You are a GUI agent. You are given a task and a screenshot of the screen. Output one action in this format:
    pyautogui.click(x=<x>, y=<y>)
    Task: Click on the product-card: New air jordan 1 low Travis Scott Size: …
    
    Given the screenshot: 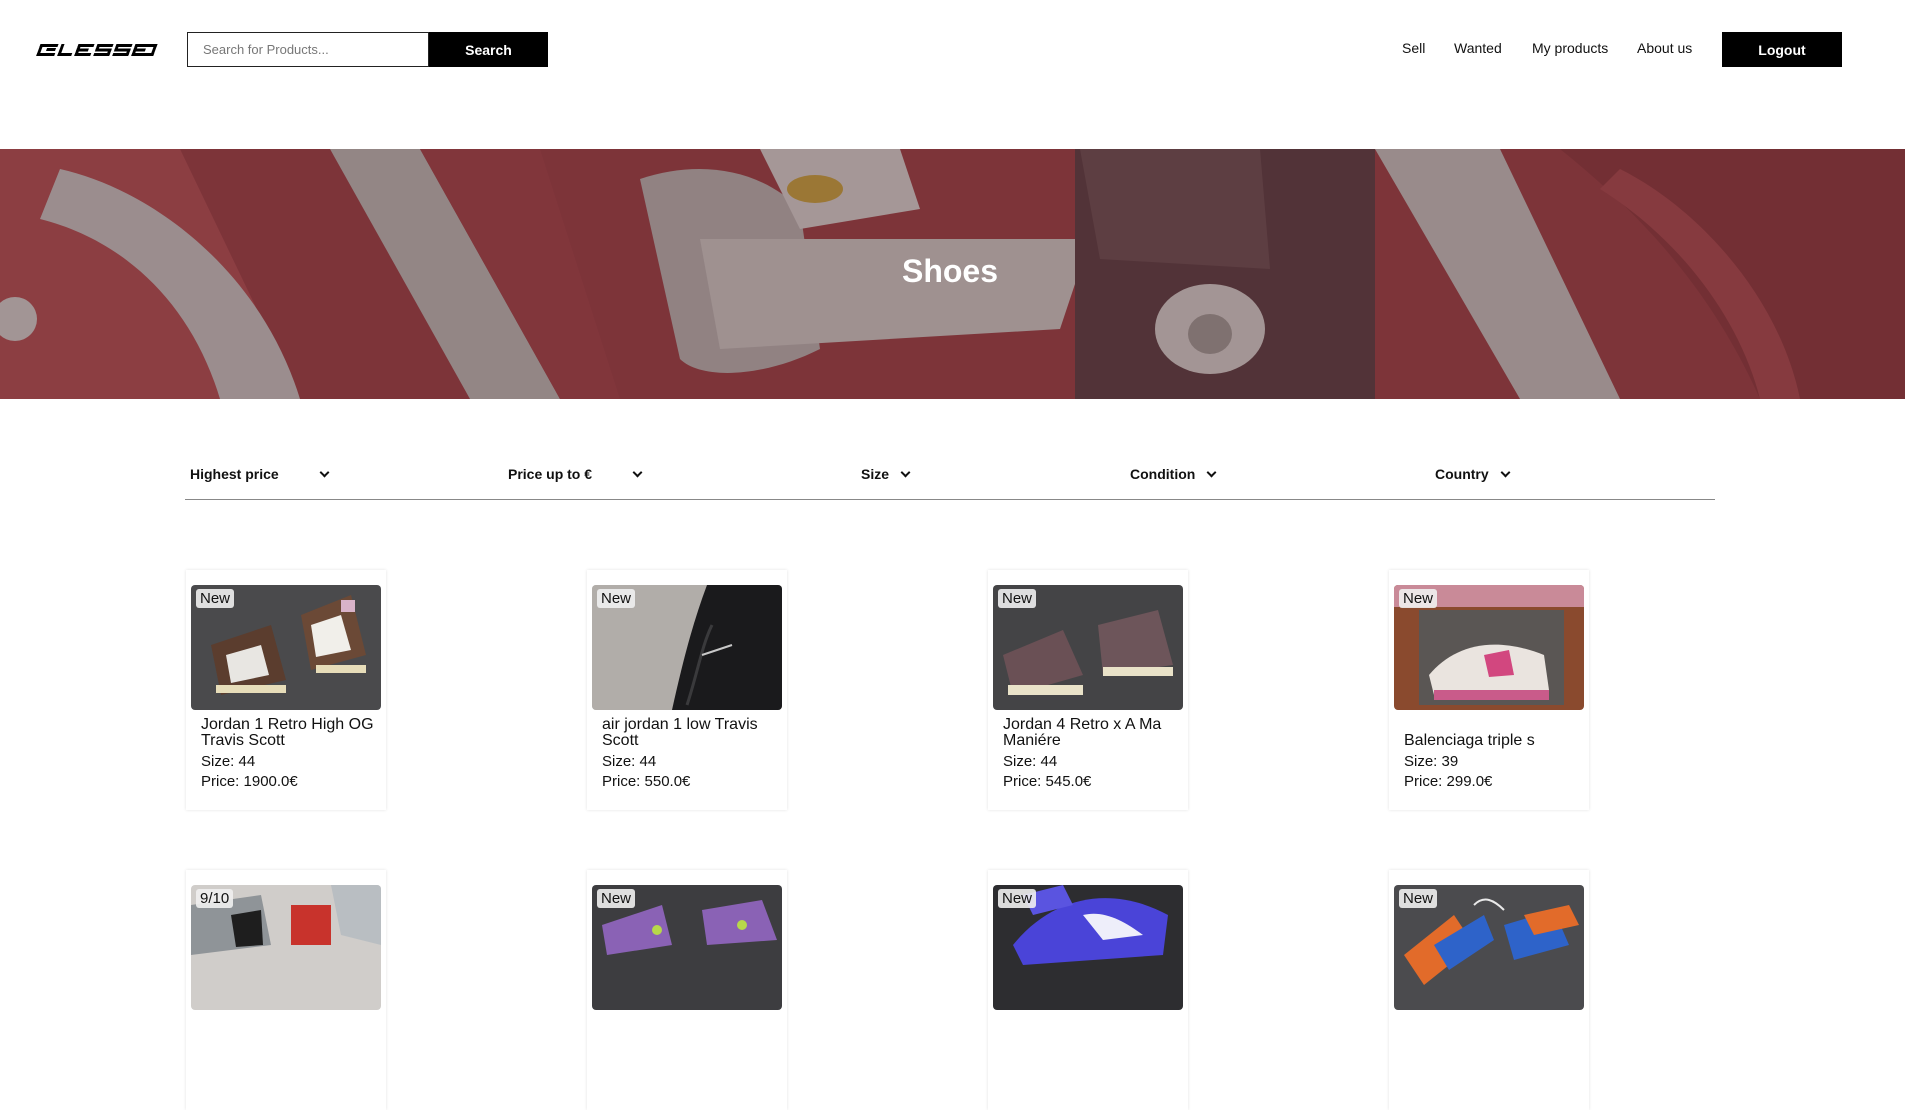 What is the action you would take?
    pyautogui.click(x=687, y=690)
    